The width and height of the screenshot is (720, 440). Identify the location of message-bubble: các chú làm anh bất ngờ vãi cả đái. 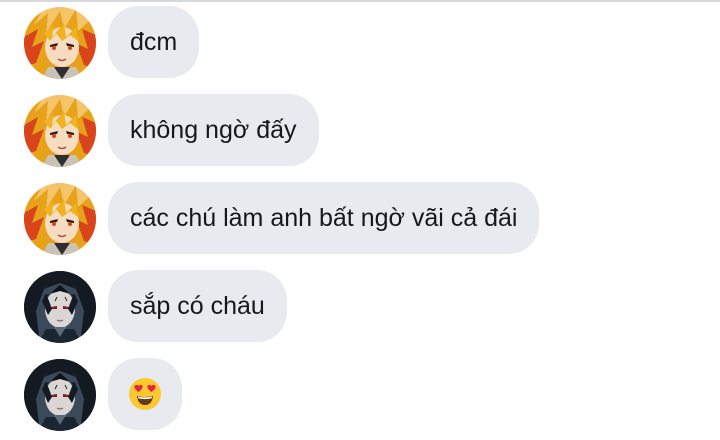
(324, 218).